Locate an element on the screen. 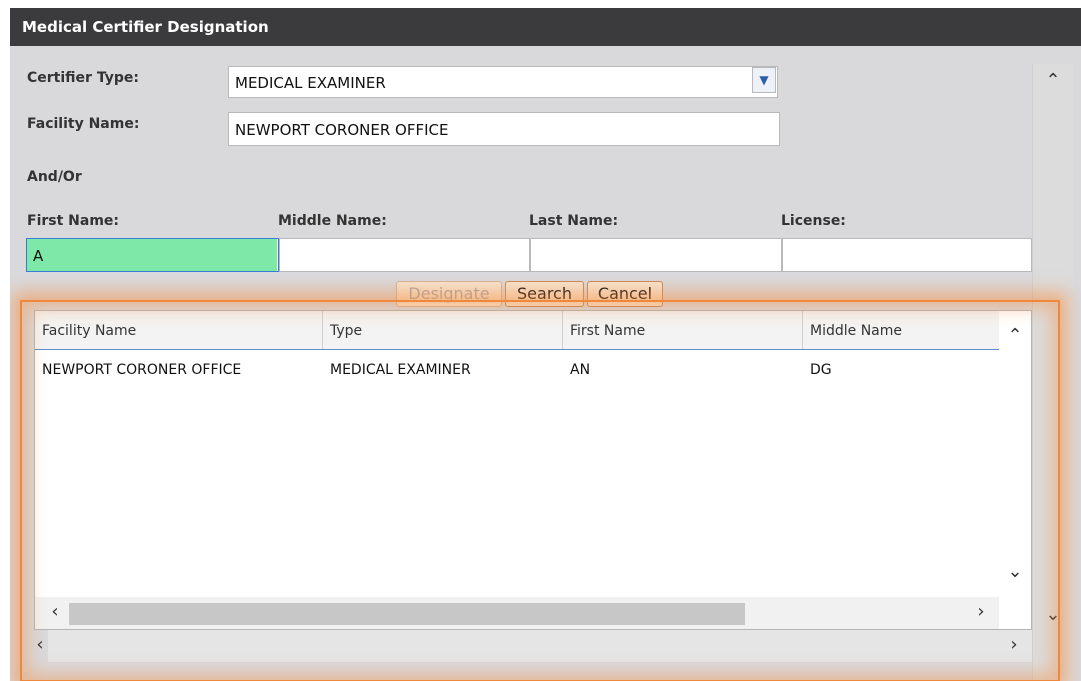  grid-horizontal-scroll-thumb is located at coordinates (407, 614).